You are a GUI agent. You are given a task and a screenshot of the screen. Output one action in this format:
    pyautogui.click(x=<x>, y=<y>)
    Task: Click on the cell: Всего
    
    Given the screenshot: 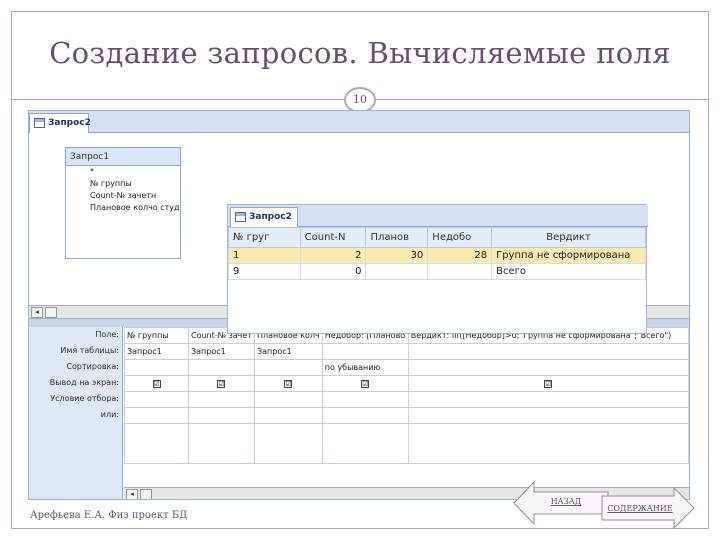 What is the action you would take?
    pyautogui.click(x=568, y=271)
    